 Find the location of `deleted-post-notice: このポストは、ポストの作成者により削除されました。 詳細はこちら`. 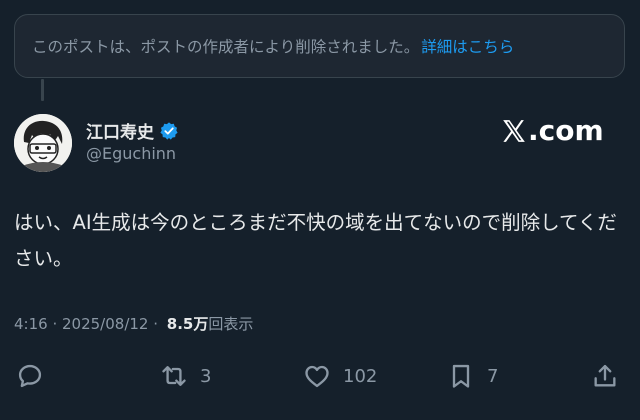

deleted-post-notice: このポストは、ポストの作成者により削除されました。 詳細はこちら is located at coordinates (319, 46).